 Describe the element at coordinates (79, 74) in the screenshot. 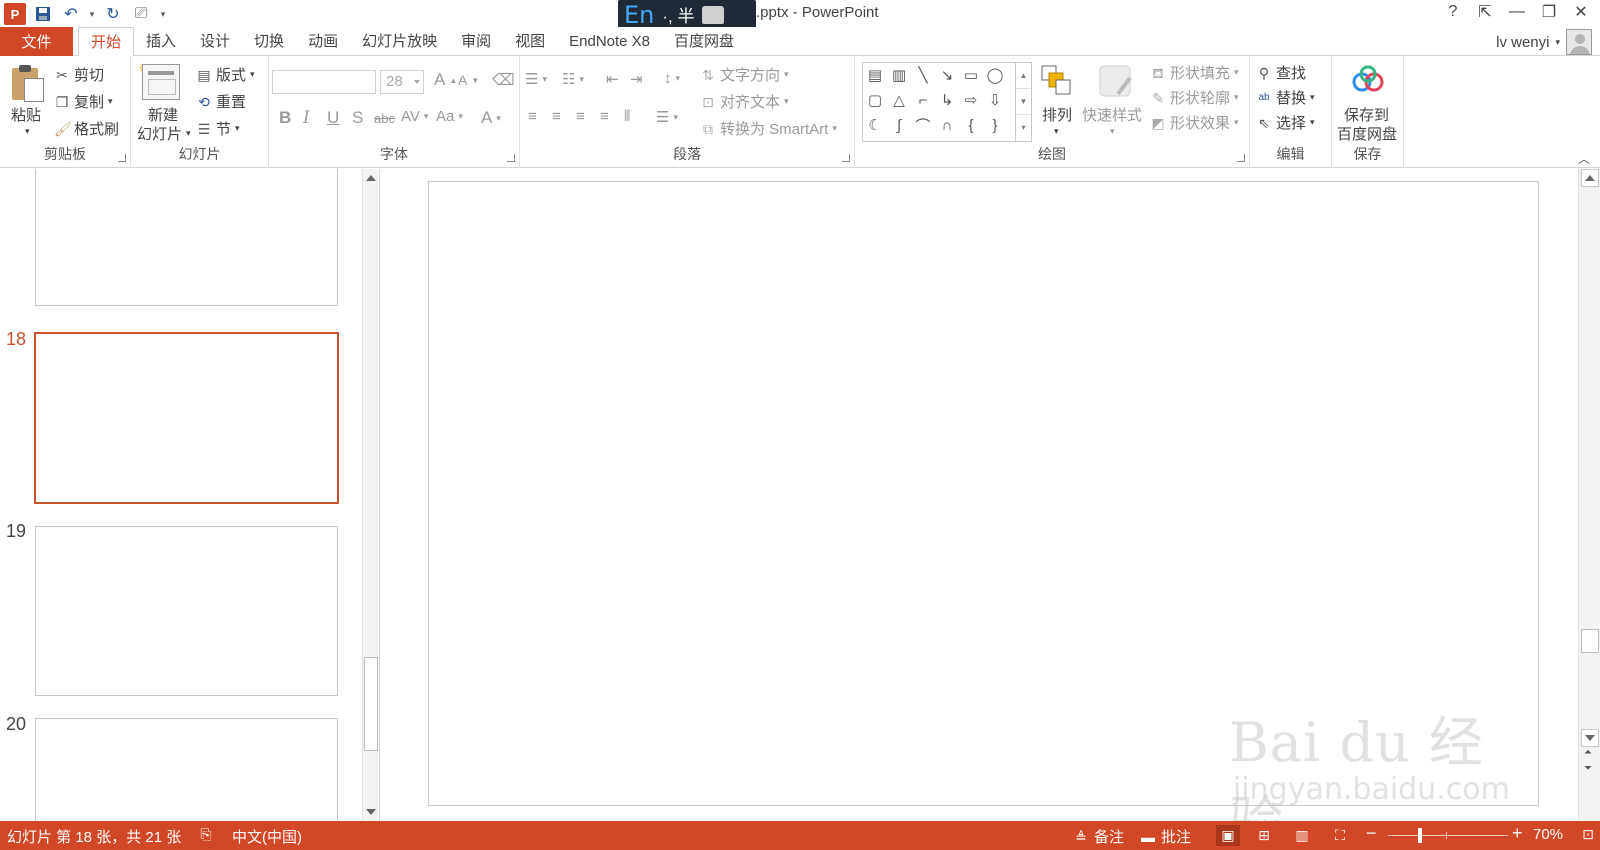

I see `cut-button: ✂ 剪切` at that location.